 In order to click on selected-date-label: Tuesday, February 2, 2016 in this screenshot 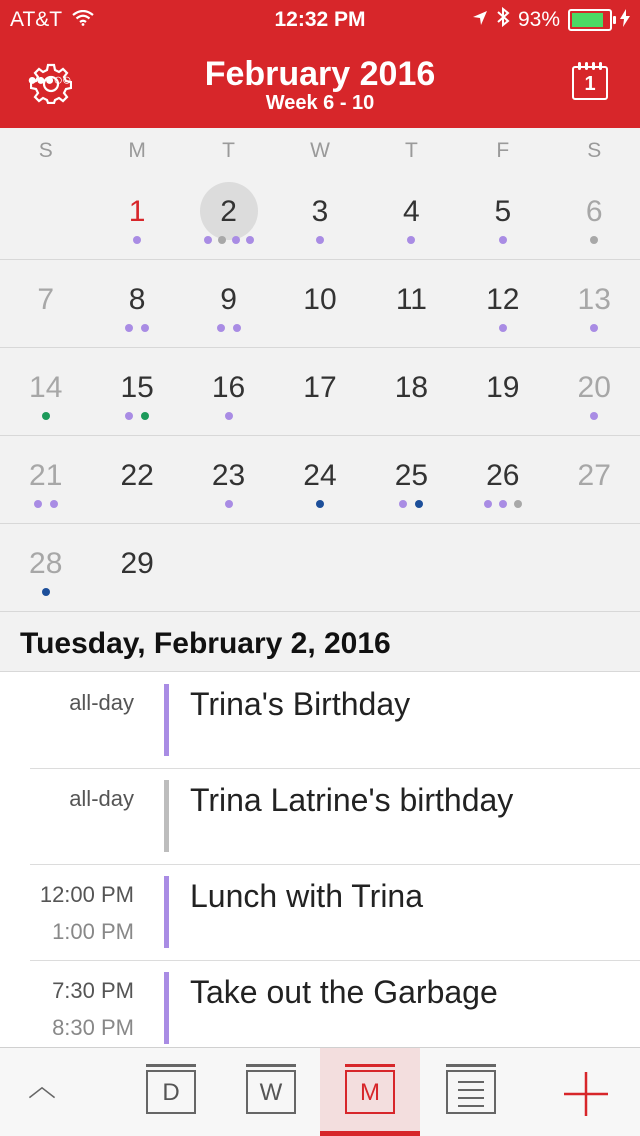, I will do `click(205, 643)`.